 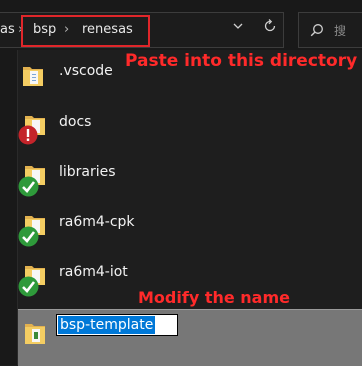 I want to click on list-item-ra6m4-cpk: ra6m4-cpk, so click(x=190, y=226).